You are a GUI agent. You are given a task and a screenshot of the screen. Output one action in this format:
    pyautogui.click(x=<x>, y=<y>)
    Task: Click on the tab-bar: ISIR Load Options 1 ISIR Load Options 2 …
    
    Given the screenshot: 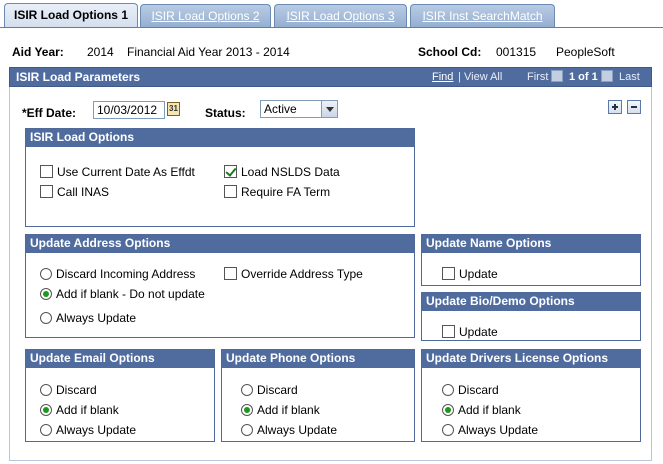 What is the action you would take?
    pyautogui.click(x=331, y=14)
    